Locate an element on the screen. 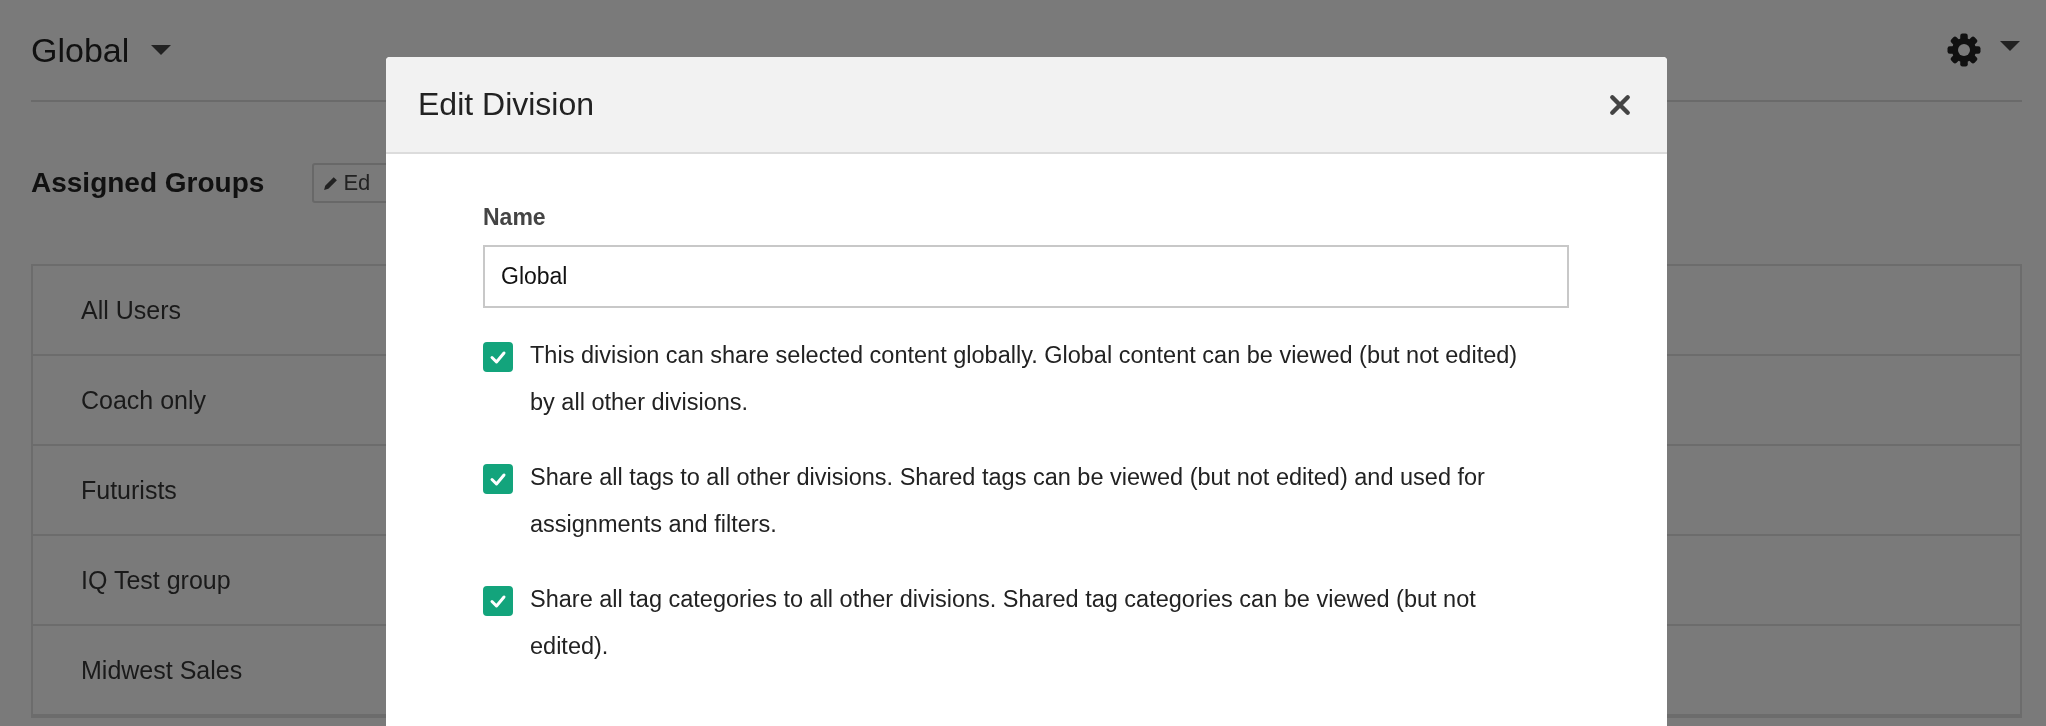  checkbox-label: This division can share selected content globally. Global content can be viewed (but not edited) by all other divisions. is located at coordinates (1024, 379).